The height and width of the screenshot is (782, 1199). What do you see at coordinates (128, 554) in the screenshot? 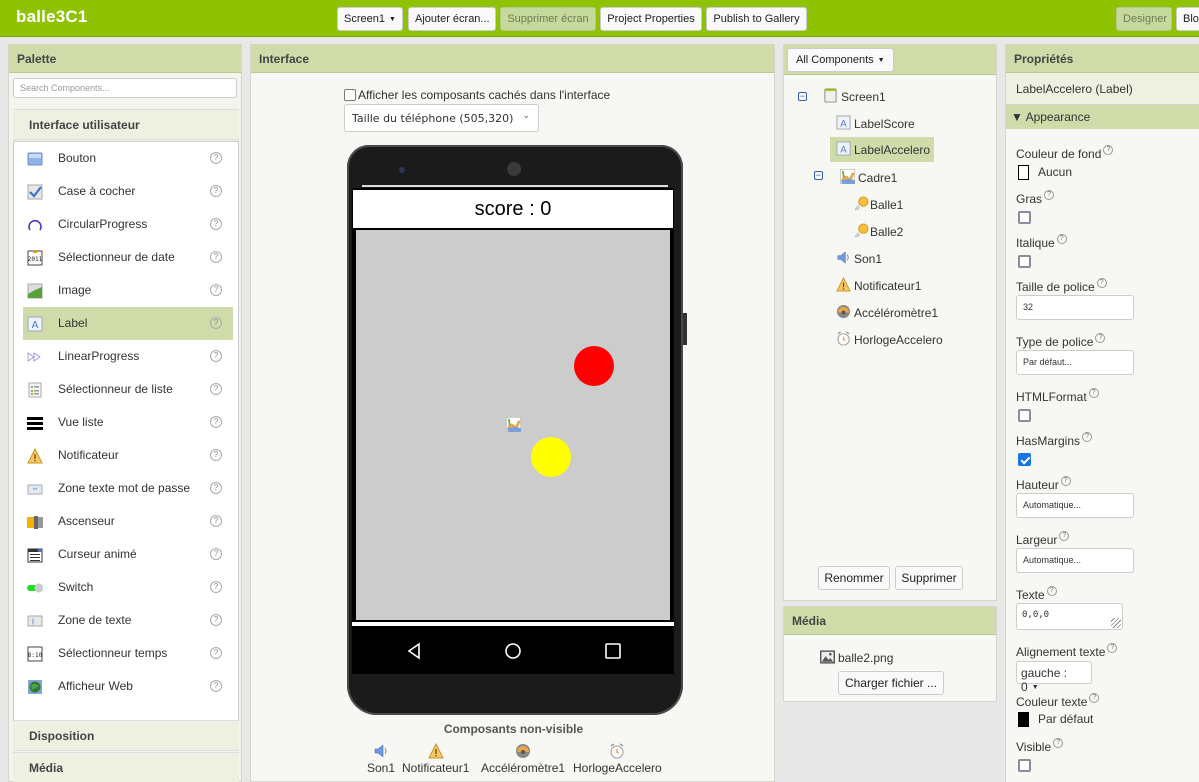
I see `palette-item-spinner: Curseur animé ?` at bounding box center [128, 554].